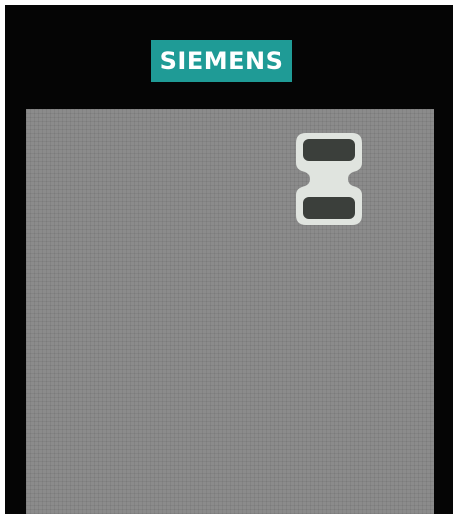 This screenshot has width=453, height=514. What do you see at coordinates (329, 208) in the screenshot?
I see `scroll-down-key` at bounding box center [329, 208].